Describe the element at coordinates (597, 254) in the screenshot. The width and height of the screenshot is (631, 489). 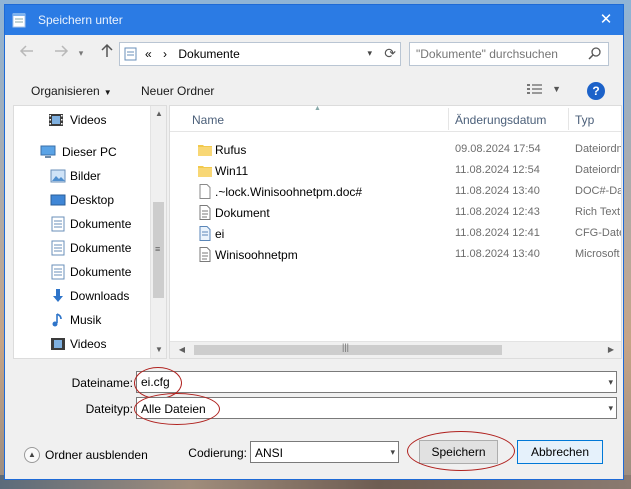
I see `file-type: Microsoft` at that location.